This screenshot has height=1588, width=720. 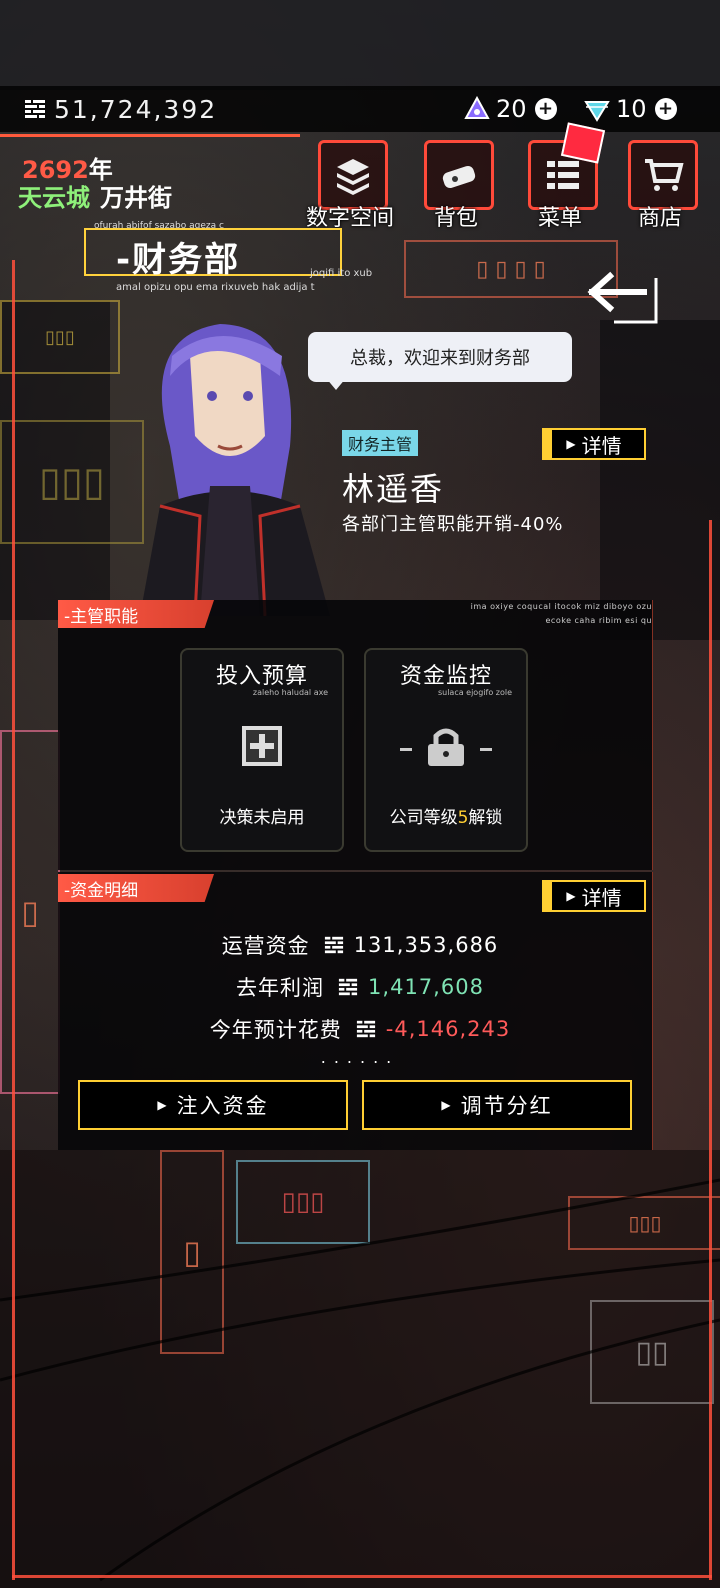 What do you see at coordinates (506, 1106) in the screenshot?
I see `adjust-dividend-label: 调节分红` at bounding box center [506, 1106].